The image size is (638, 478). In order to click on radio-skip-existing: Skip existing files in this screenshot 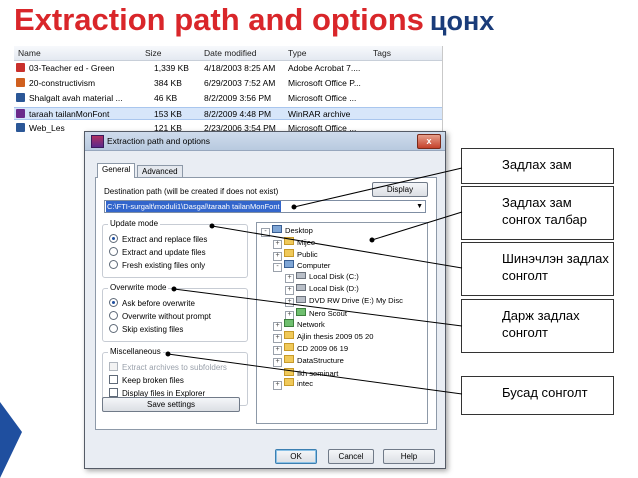, I will do `click(146, 329)`.